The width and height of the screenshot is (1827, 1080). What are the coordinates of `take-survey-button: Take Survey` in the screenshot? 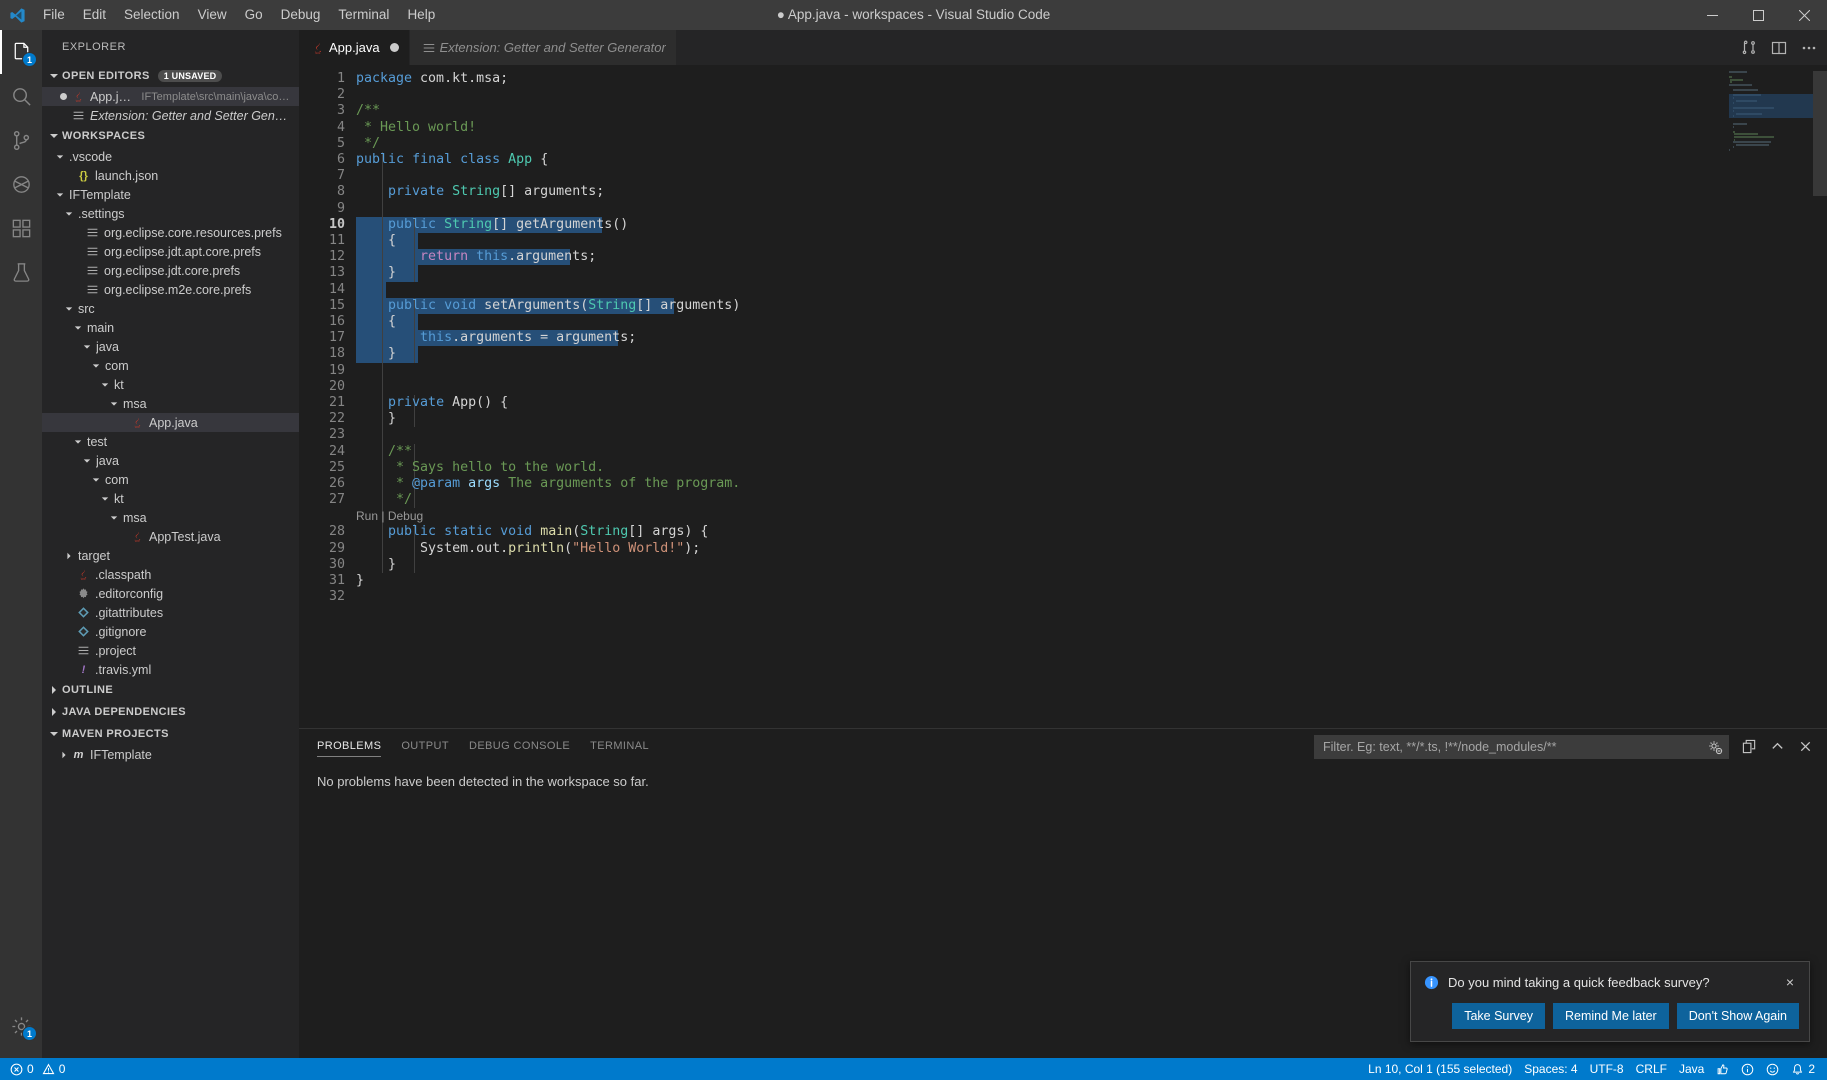 It's located at (1498, 1016).